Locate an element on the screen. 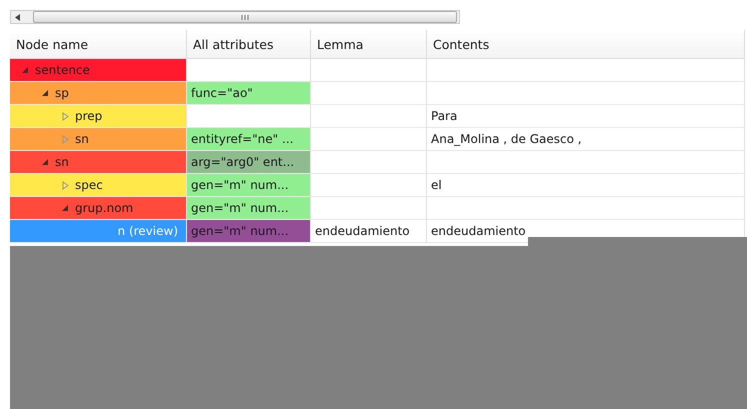  column-header: Node name is located at coordinates (98, 44).